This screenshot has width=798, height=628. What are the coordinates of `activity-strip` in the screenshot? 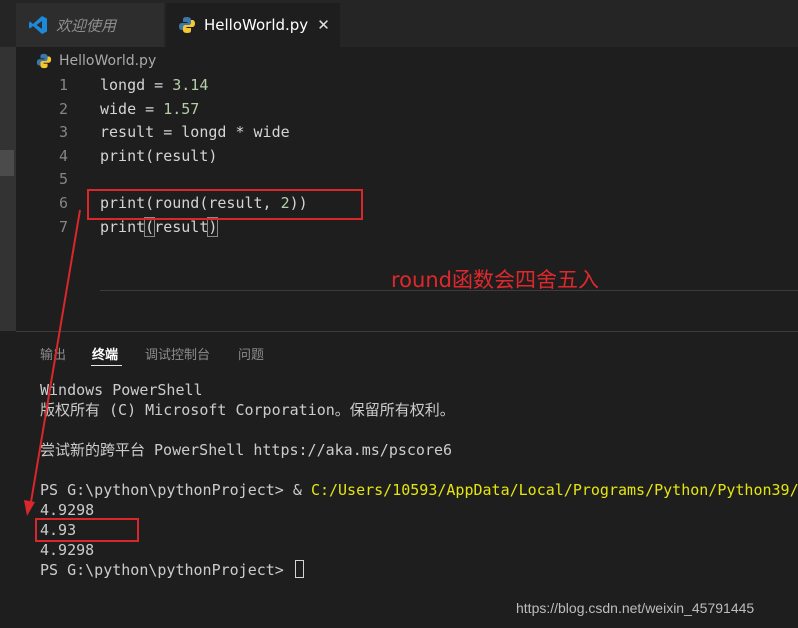 It's located at (8, 189).